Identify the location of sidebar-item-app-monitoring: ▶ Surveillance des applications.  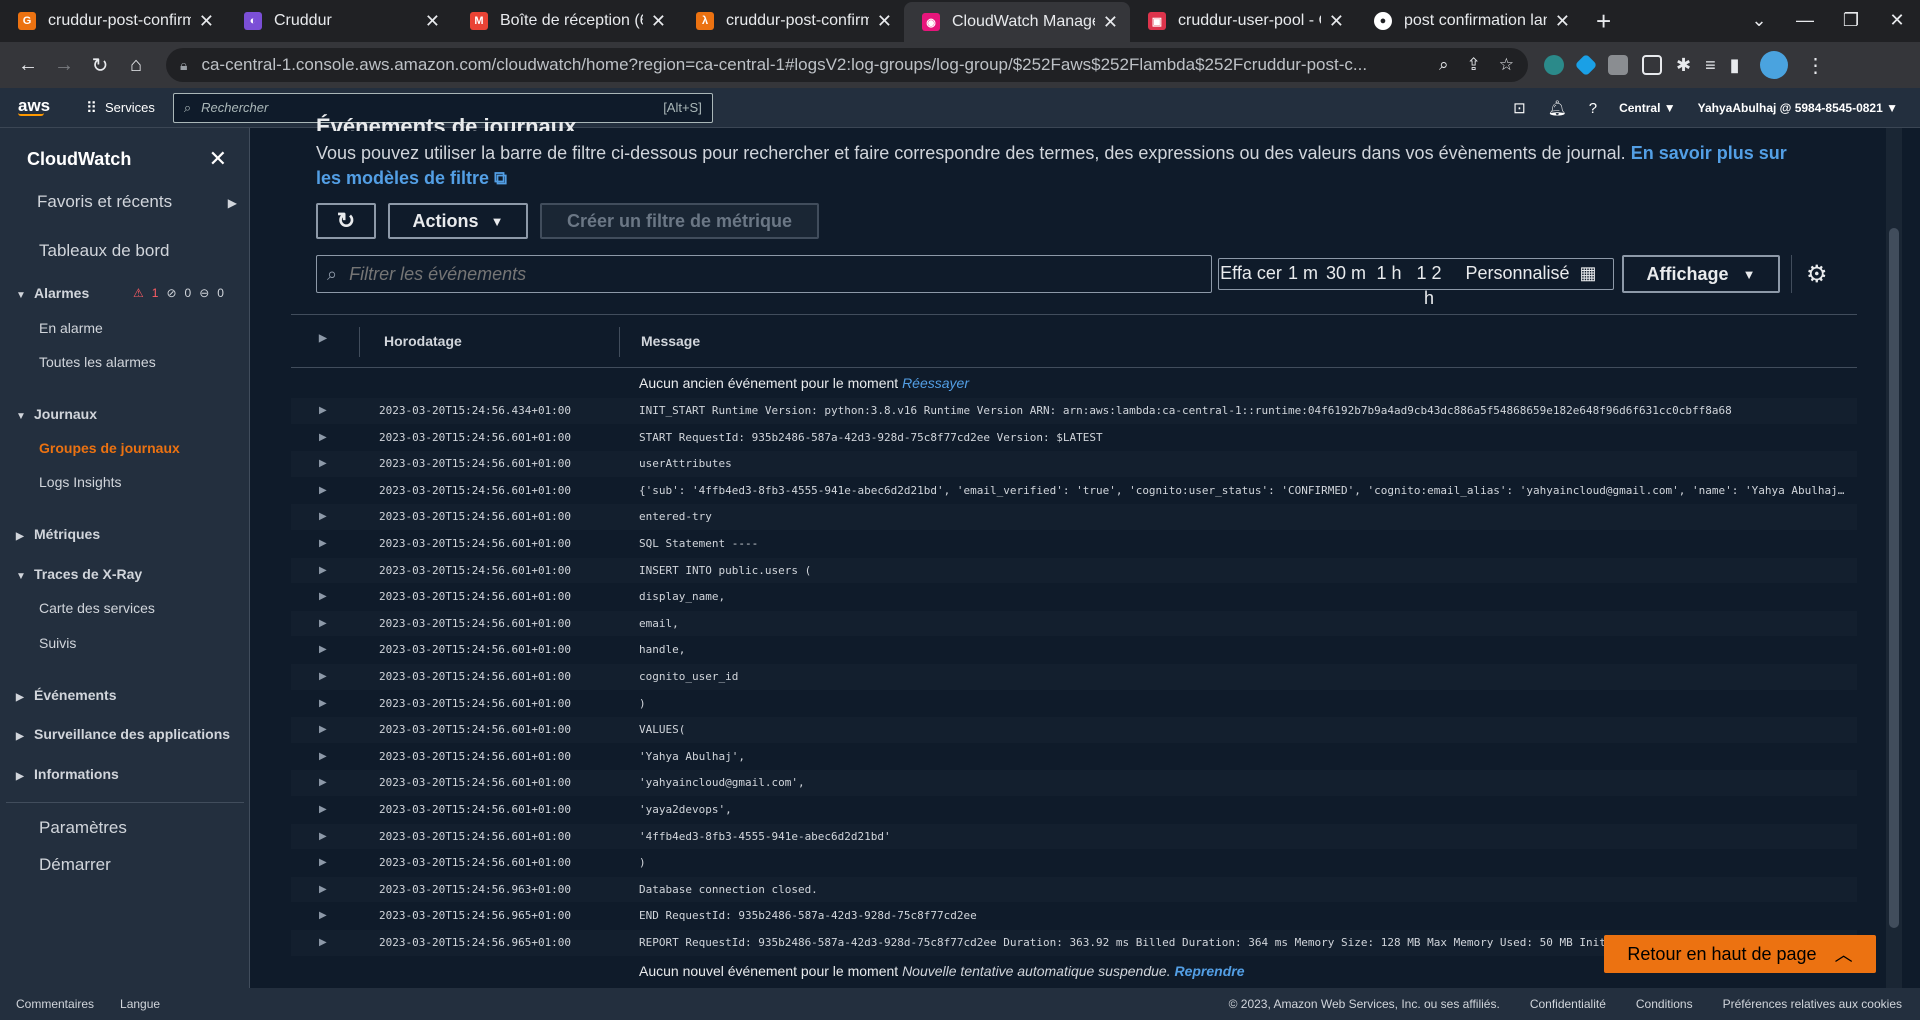
(123, 734).